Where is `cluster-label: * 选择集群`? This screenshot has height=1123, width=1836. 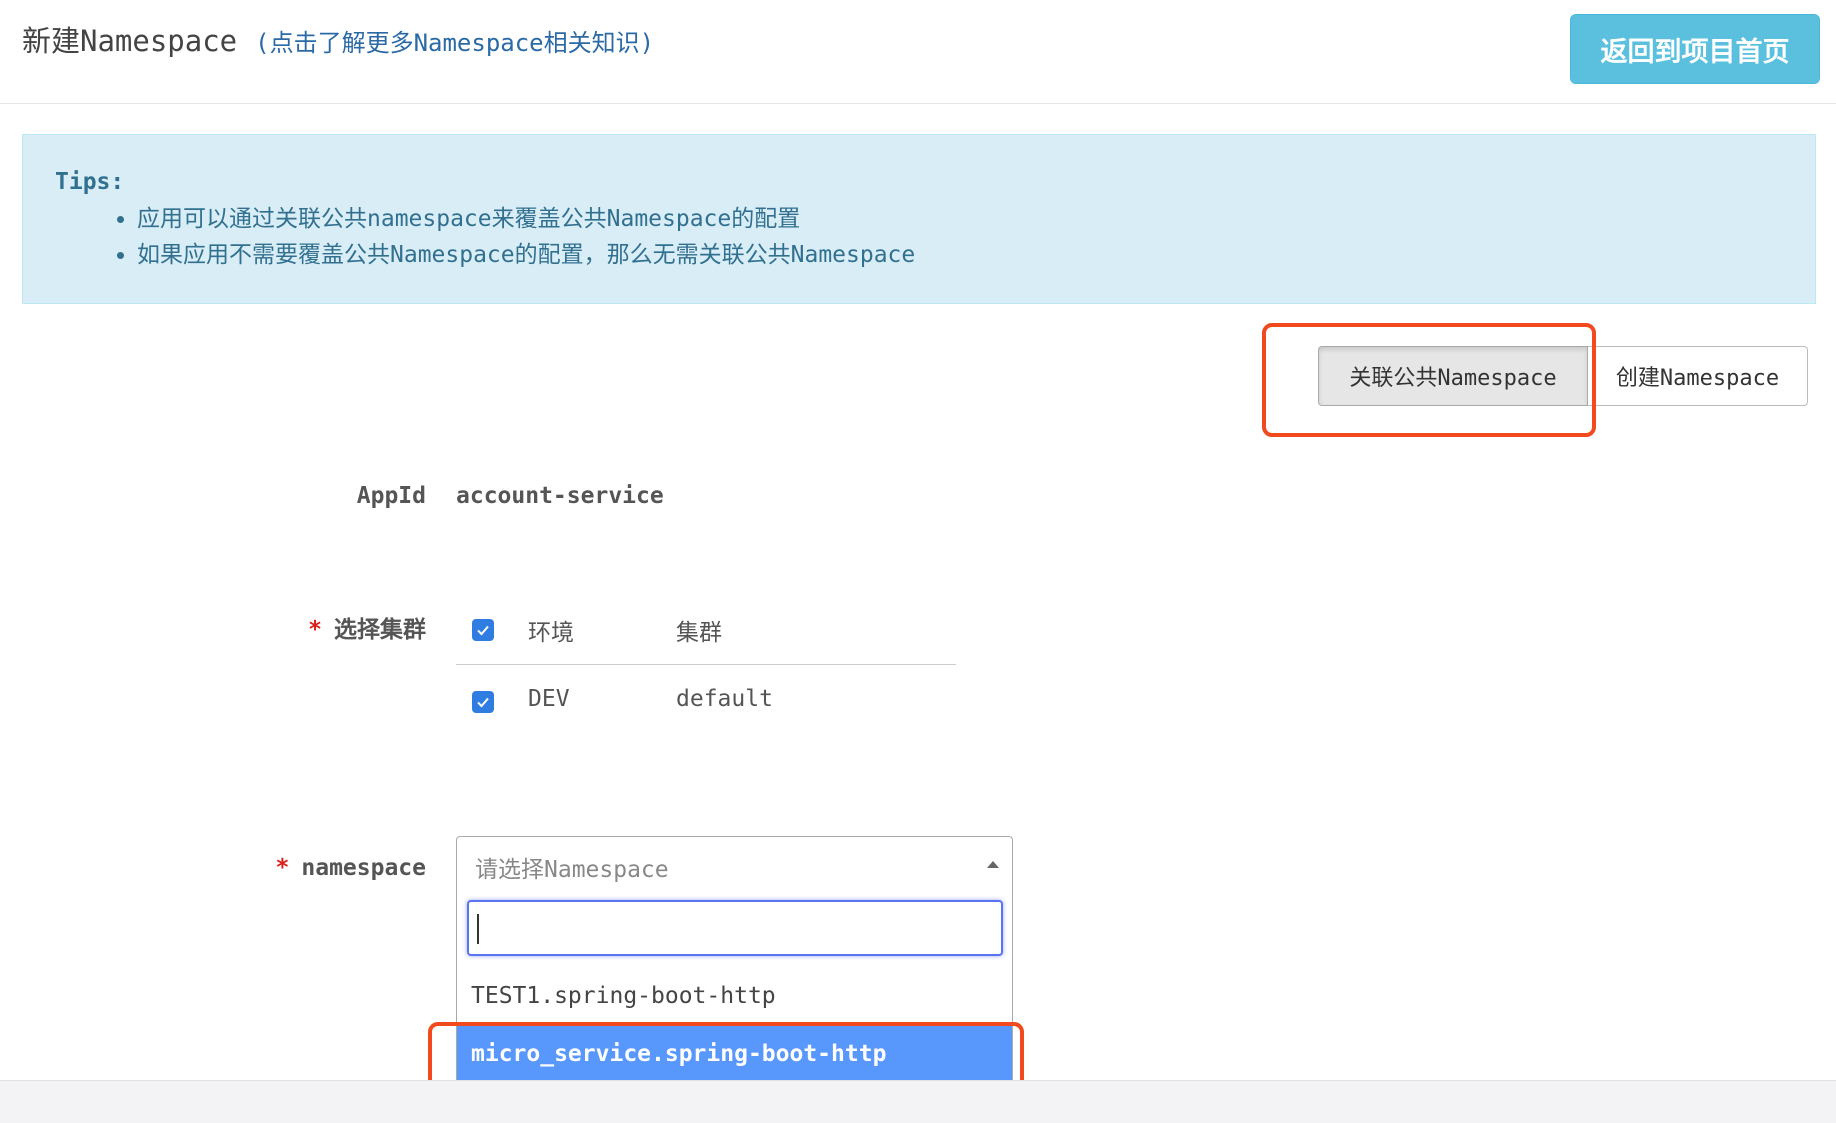
cluster-label: * 选择集群 is located at coordinates (333, 627).